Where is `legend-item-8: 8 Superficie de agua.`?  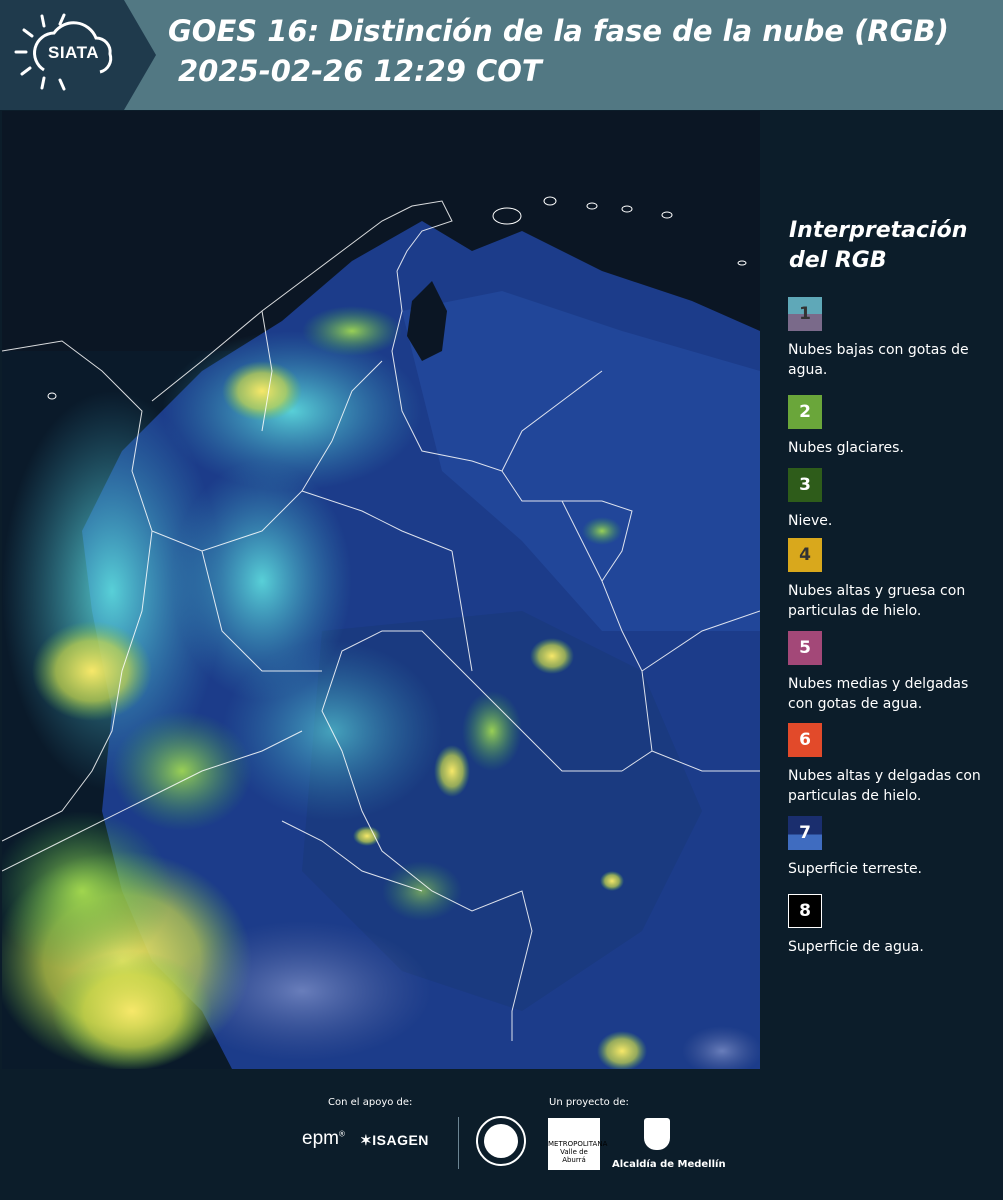
legend-item-8: 8 Superficie de agua. is located at coordinates (888, 925).